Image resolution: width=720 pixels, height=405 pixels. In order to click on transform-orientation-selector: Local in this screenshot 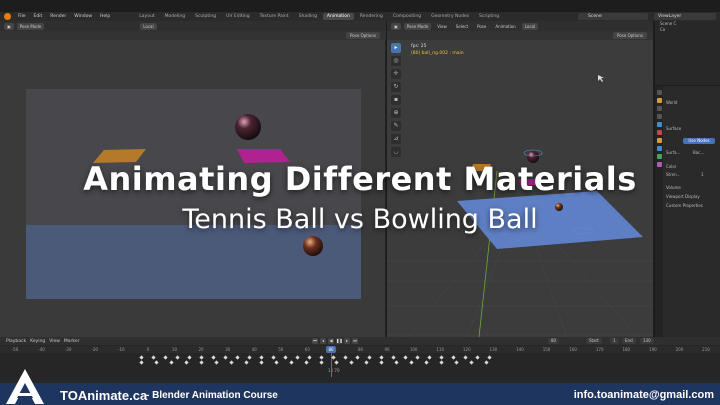, I will do `click(530, 26)`.